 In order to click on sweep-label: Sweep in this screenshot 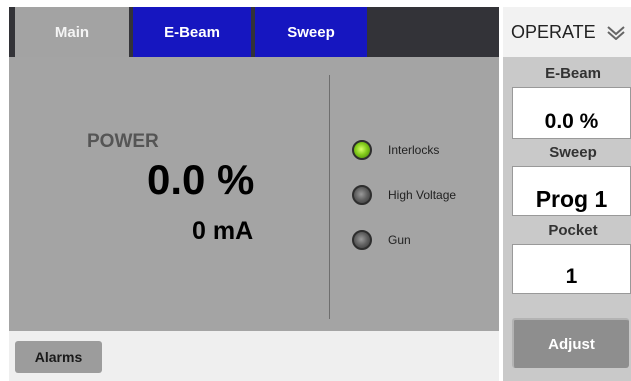, I will do `click(573, 152)`.